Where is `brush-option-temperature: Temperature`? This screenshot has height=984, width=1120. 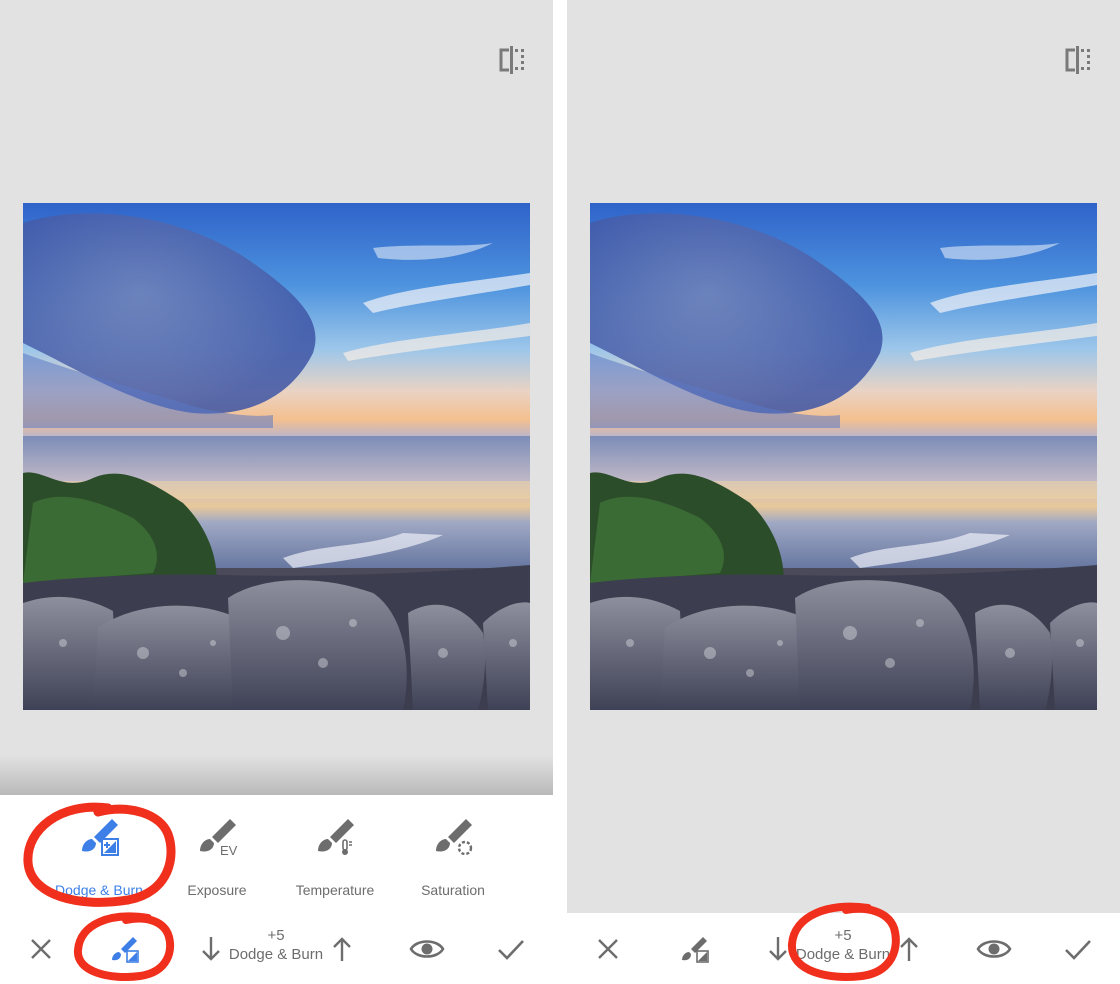 brush-option-temperature: Temperature is located at coordinates (335, 854).